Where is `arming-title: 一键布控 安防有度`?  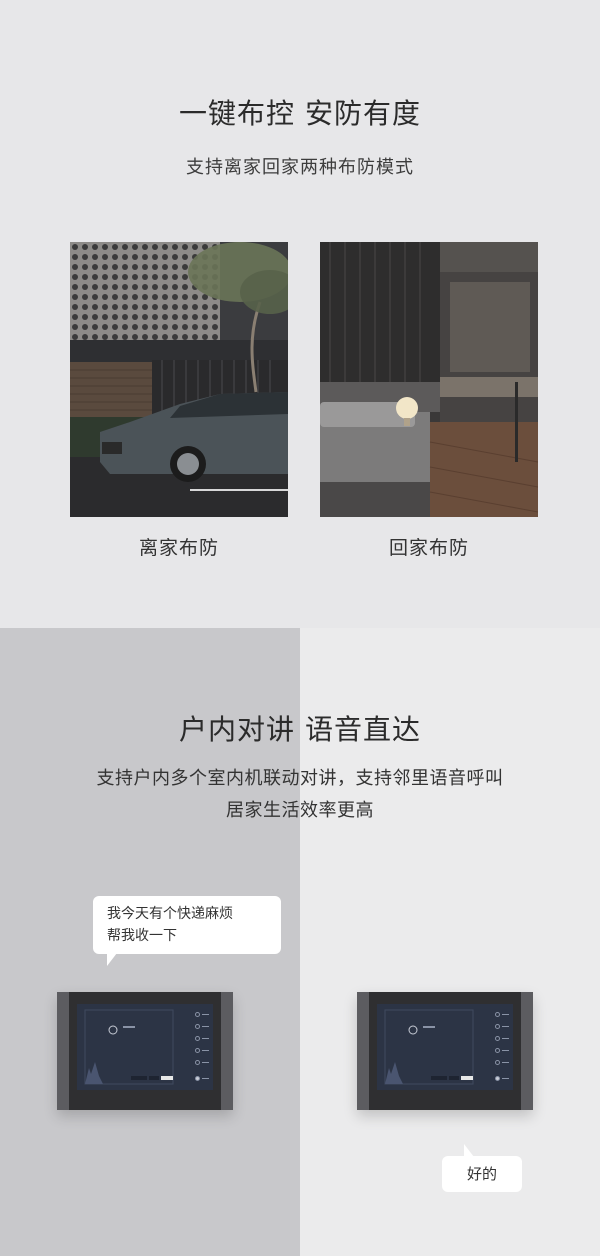 arming-title: 一键布控 安防有度 is located at coordinates (300, 113).